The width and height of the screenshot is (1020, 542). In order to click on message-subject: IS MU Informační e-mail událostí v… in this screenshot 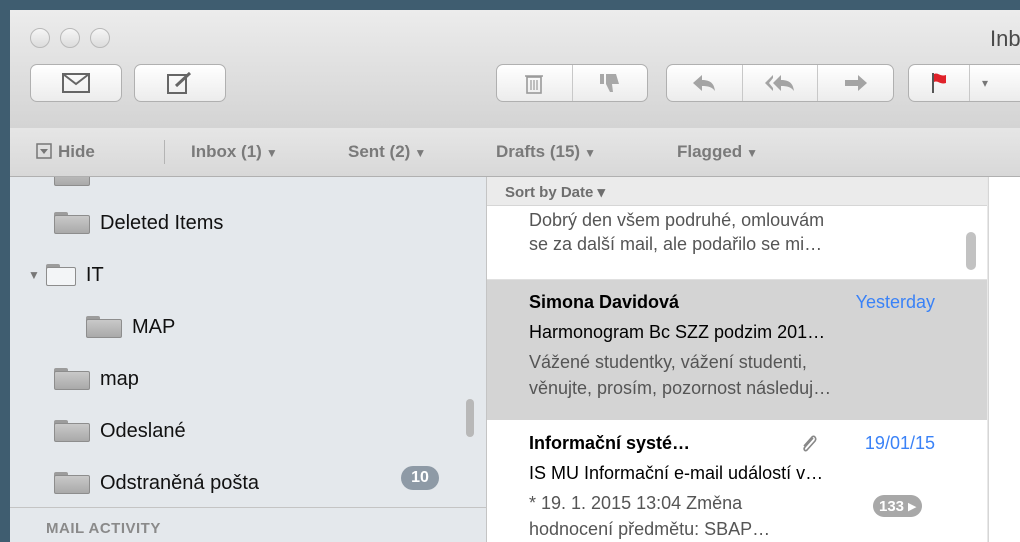, I will do `click(676, 473)`.